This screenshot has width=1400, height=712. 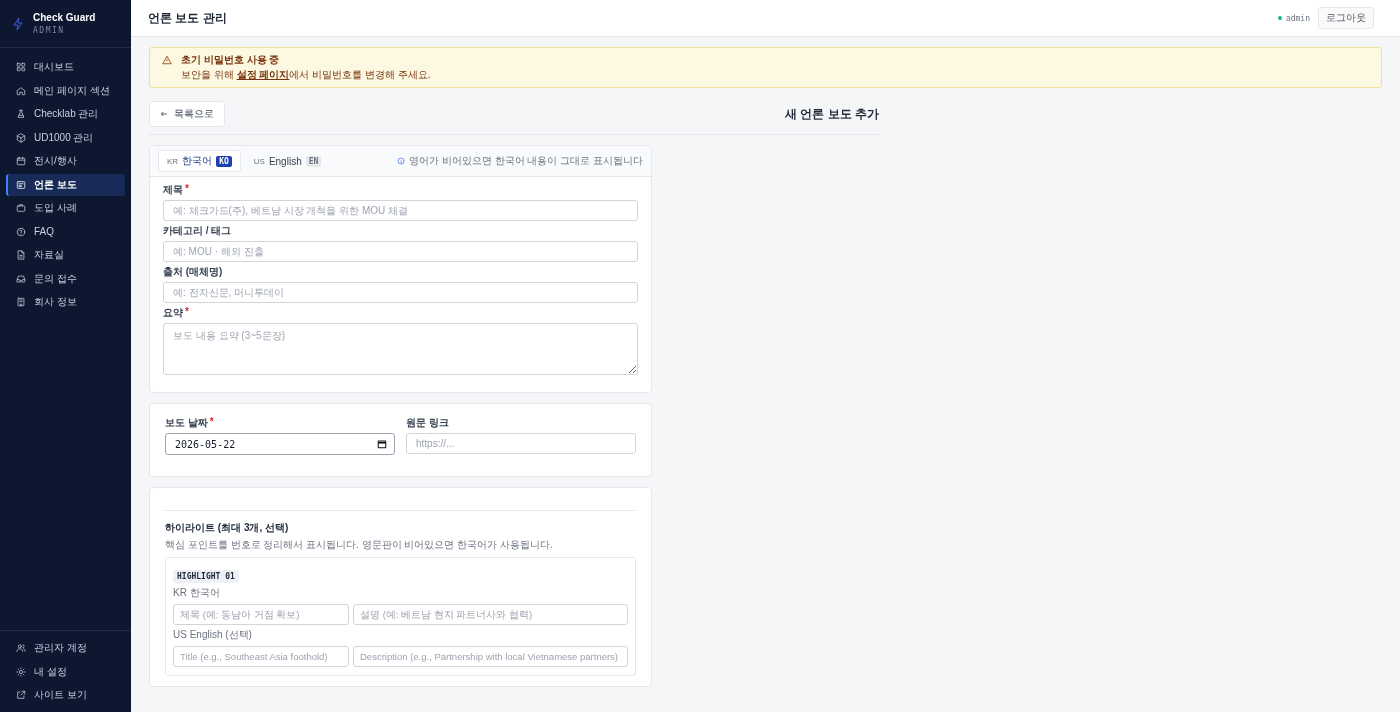 I want to click on sidebar-item: 도입 사례, so click(x=65, y=208).